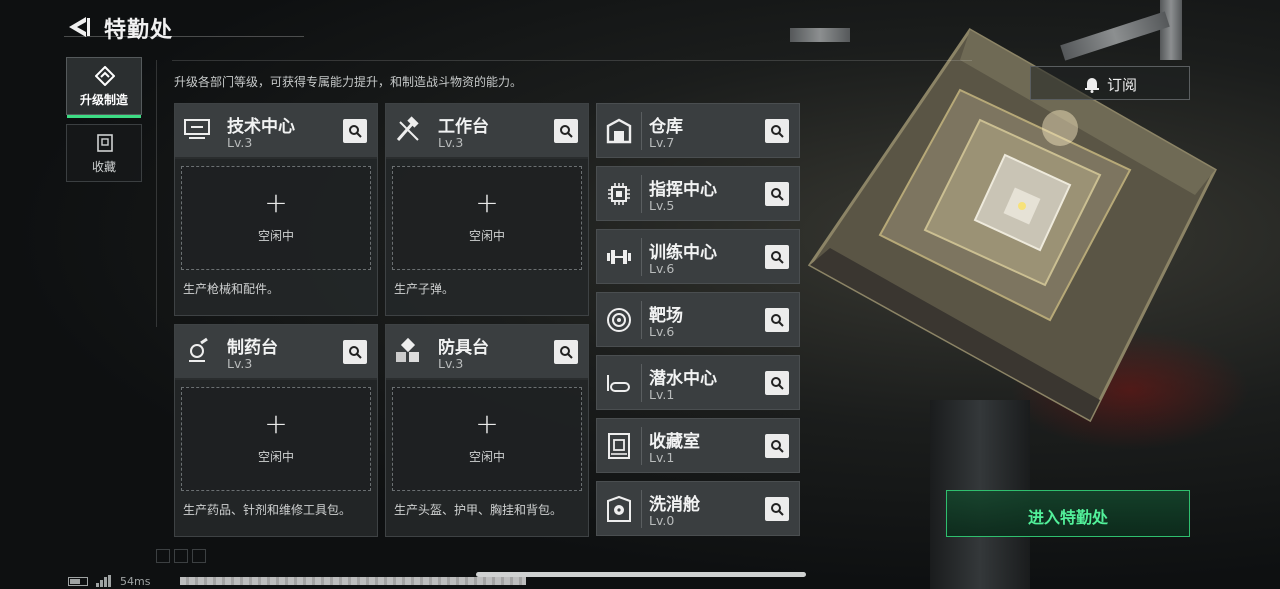  I want to click on enter-special-ops-button: 进入特勤处, so click(1068, 513).